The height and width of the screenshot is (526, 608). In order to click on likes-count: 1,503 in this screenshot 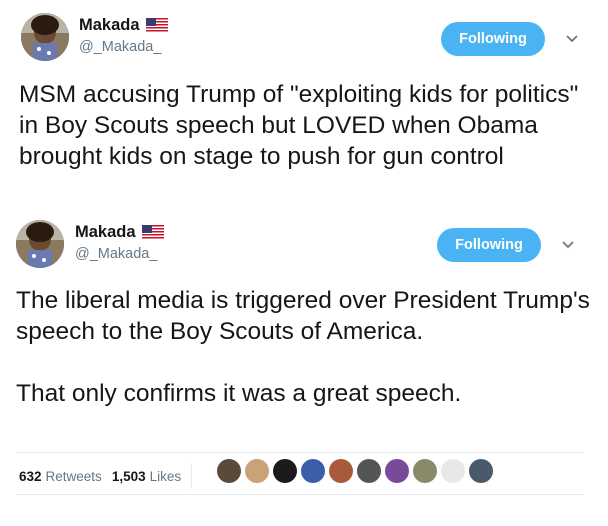, I will do `click(128, 476)`.